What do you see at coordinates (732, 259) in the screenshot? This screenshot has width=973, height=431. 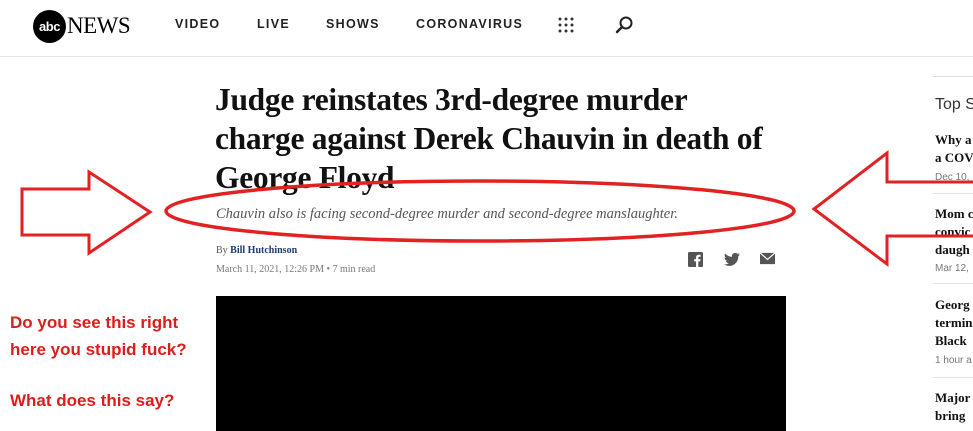 I see `twitter-icon` at bounding box center [732, 259].